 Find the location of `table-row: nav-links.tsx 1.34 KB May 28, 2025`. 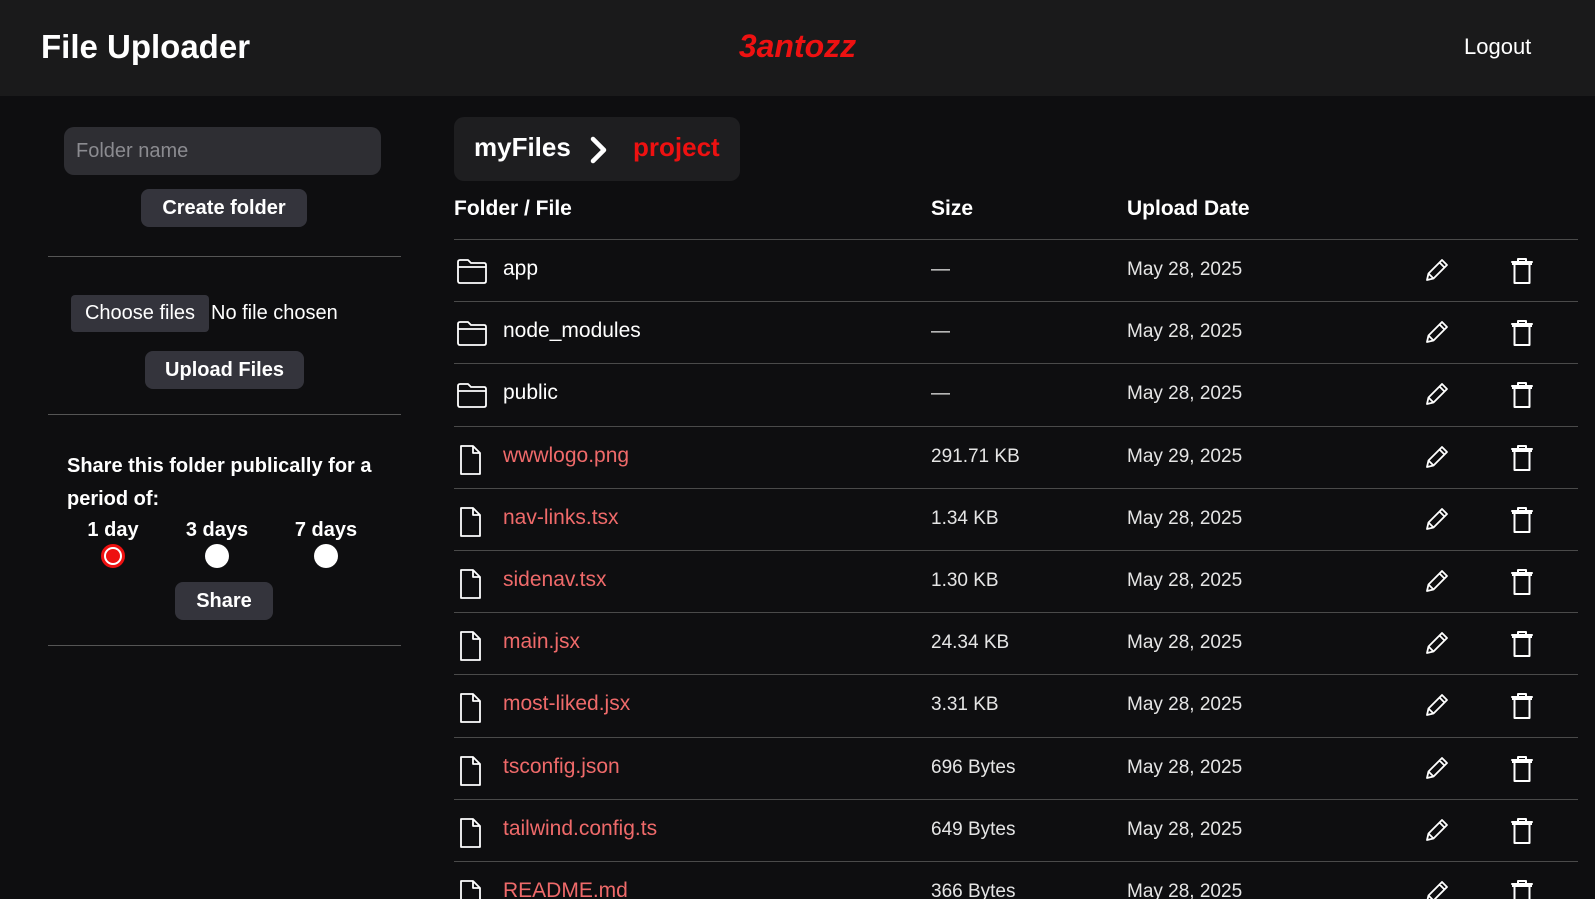

table-row: nav-links.tsx 1.34 KB May 28, 2025 is located at coordinates (1016, 519).